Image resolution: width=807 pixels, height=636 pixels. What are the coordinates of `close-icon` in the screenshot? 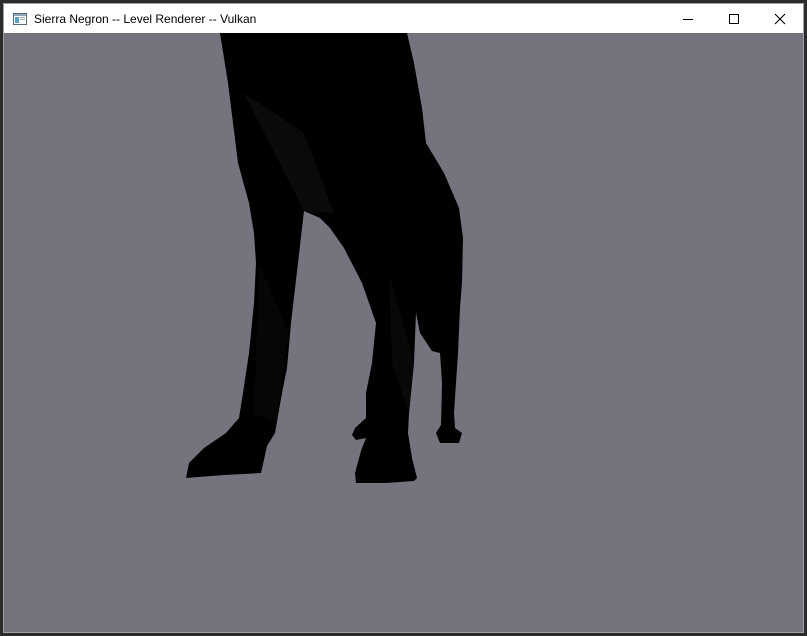 It's located at (780, 18).